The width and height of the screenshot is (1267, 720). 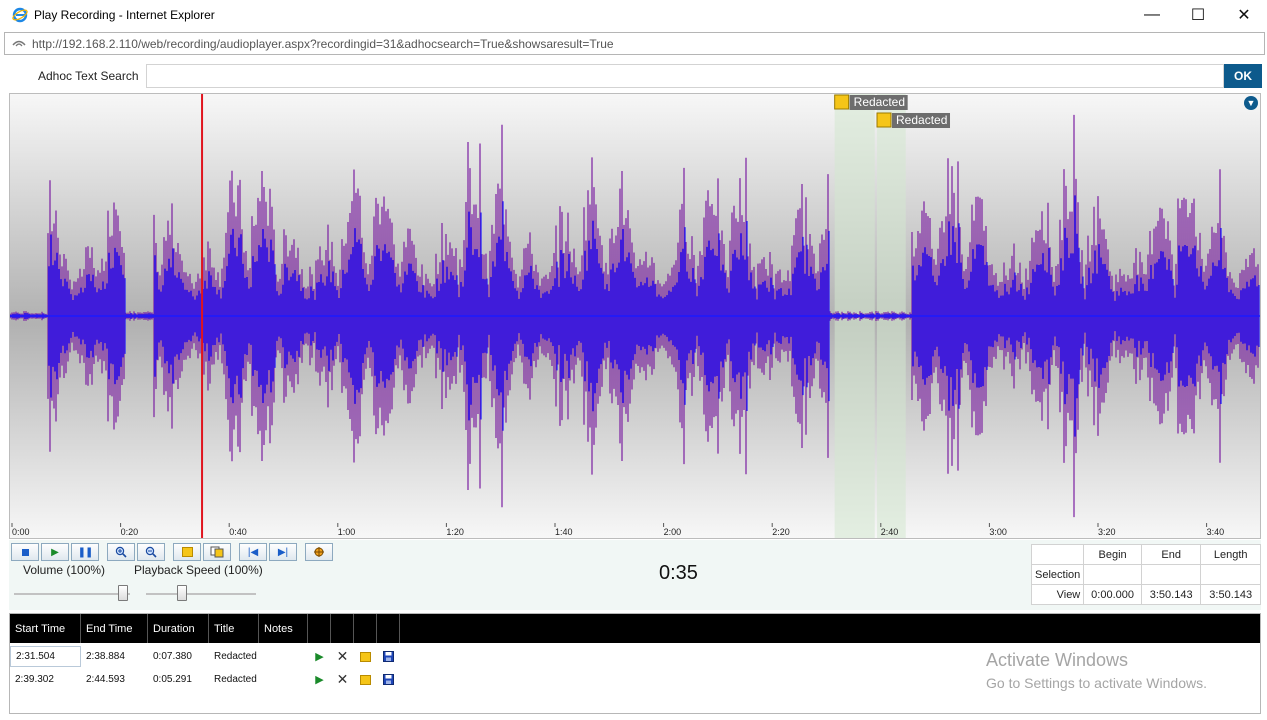 What do you see at coordinates (172, 656) in the screenshot?
I see `row-duration: 0:07.380` at bounding box center [172, 656].